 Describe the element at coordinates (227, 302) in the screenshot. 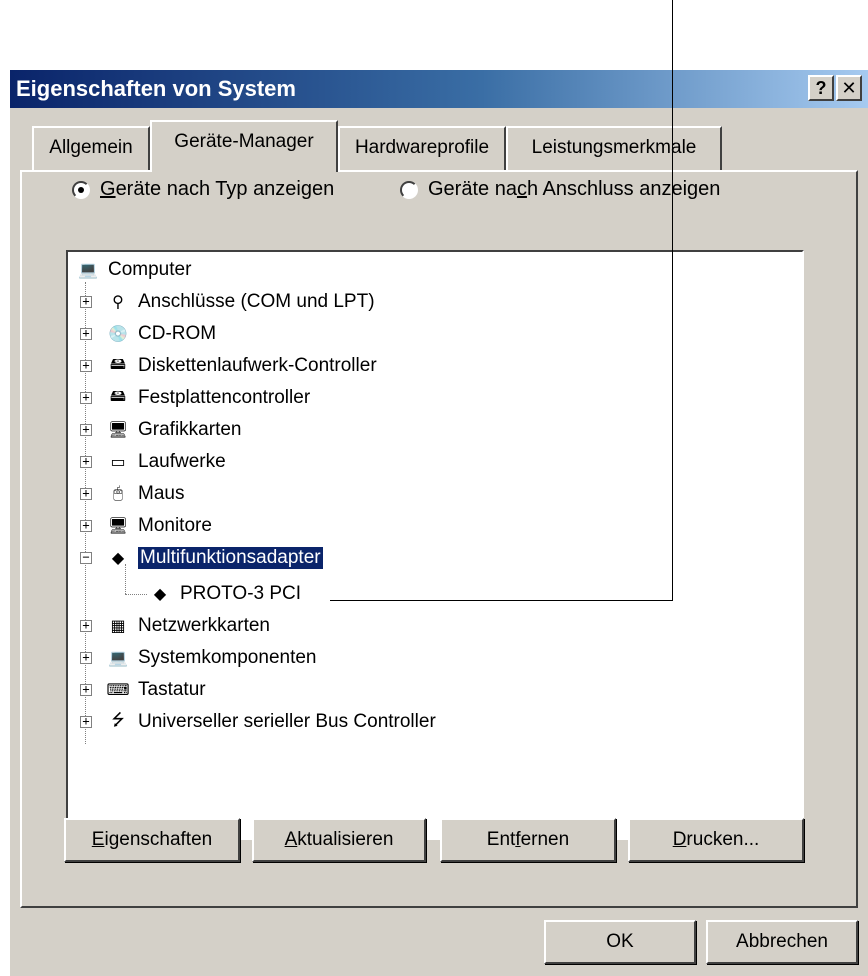

I see `tree-item-anschluesse: + ⚲ Anschlüsse (COM und LPT)` at that location.